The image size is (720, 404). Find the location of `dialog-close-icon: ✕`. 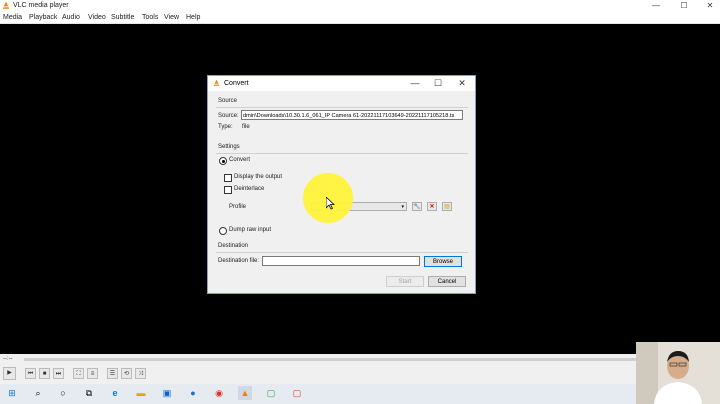

dialog-close-icon: ✕ is located at coordinates (462, 83).